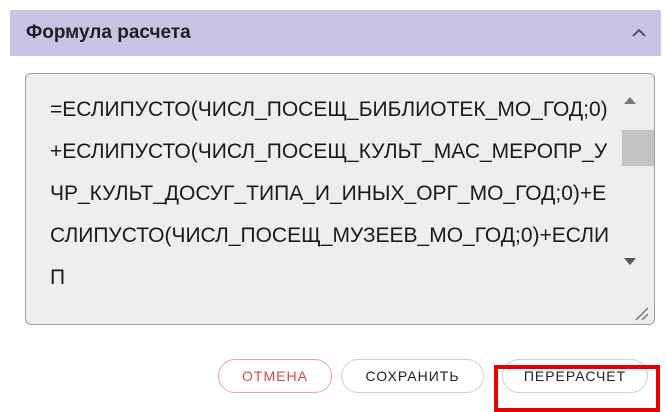  Describe the element at coordinates (630, 262) in the screenshot. I see `triangle-down-icon` at that location.